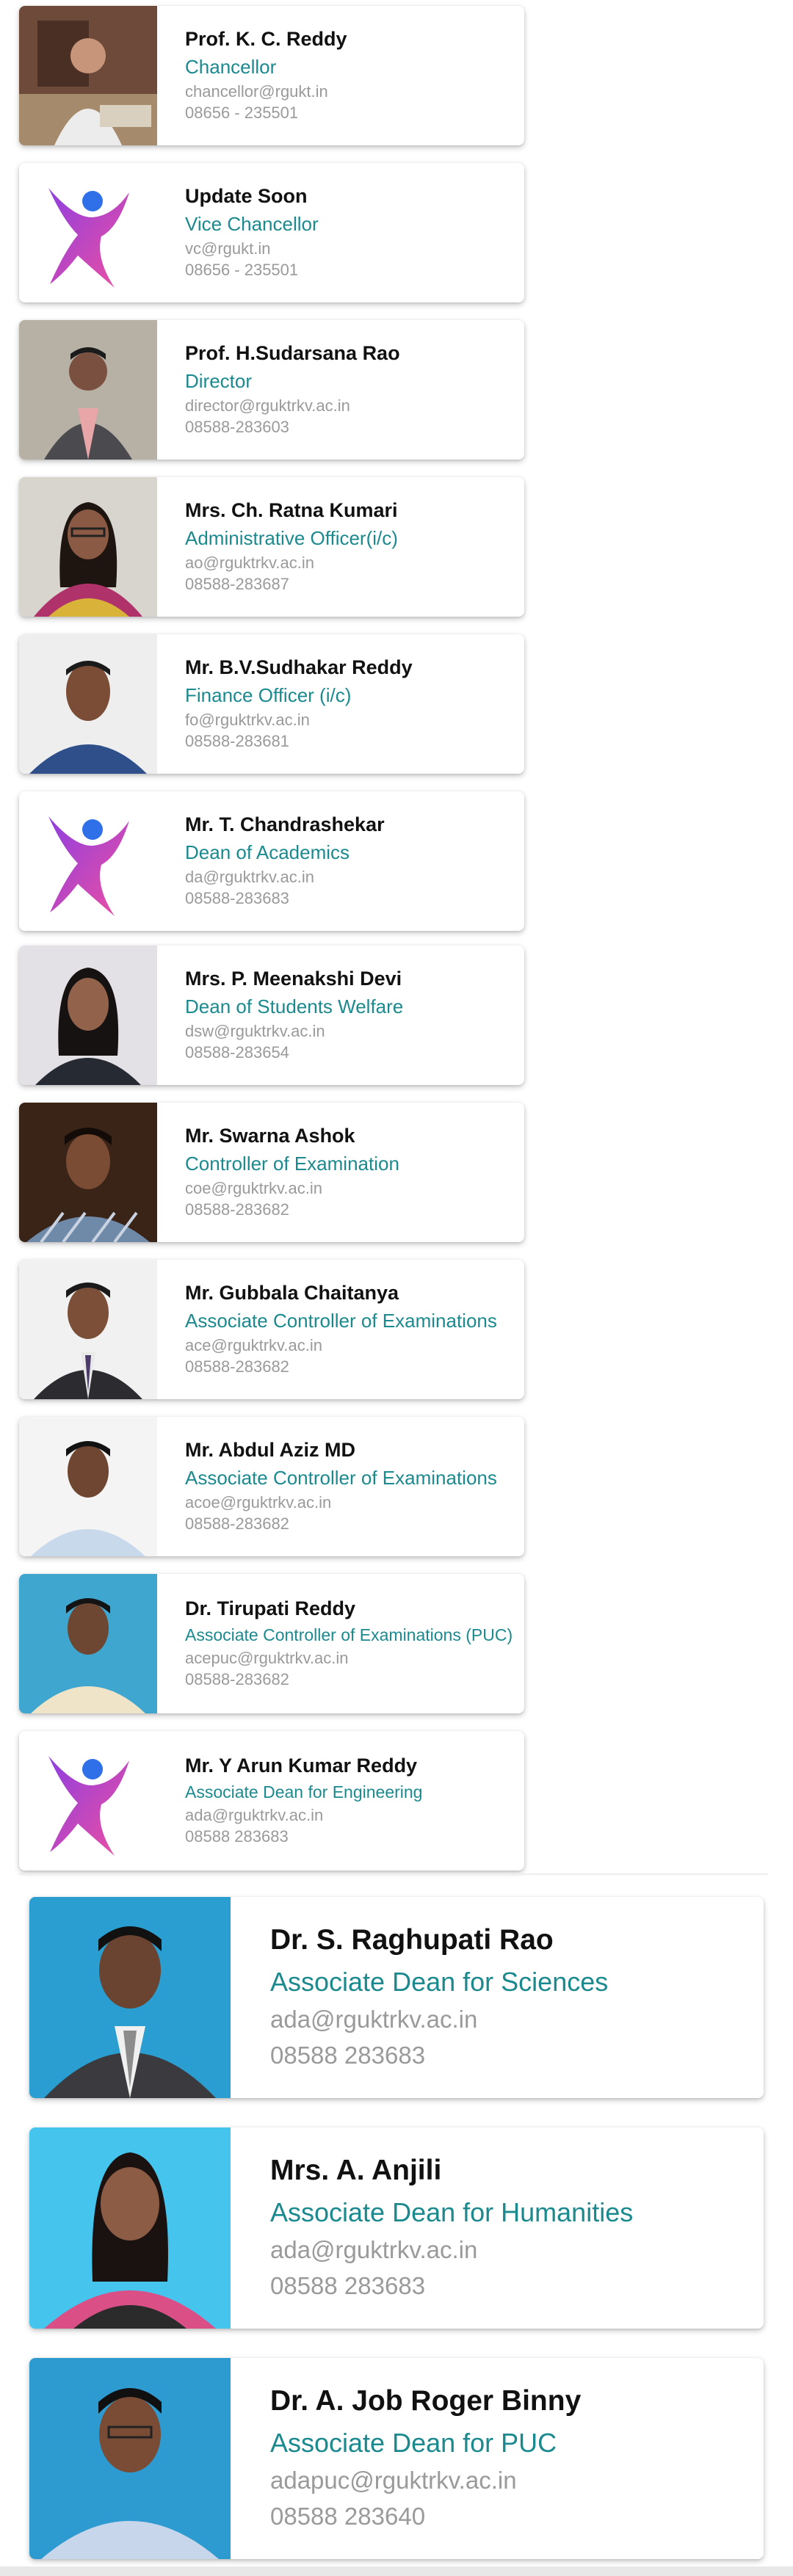  Describe the element at coordinates (299, 667) in the screenshot. I see `person-name: Mr. B.V.Sudhakar Reddy` at that location.